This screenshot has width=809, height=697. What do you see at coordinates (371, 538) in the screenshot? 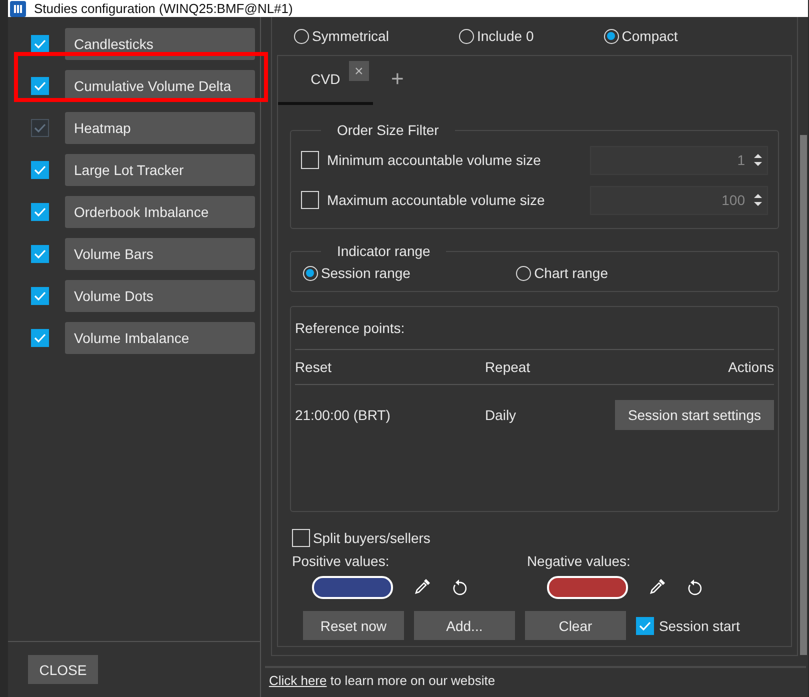
I see `checkbox-label: Split buyers/sellers` at bounding box center [371, 538].